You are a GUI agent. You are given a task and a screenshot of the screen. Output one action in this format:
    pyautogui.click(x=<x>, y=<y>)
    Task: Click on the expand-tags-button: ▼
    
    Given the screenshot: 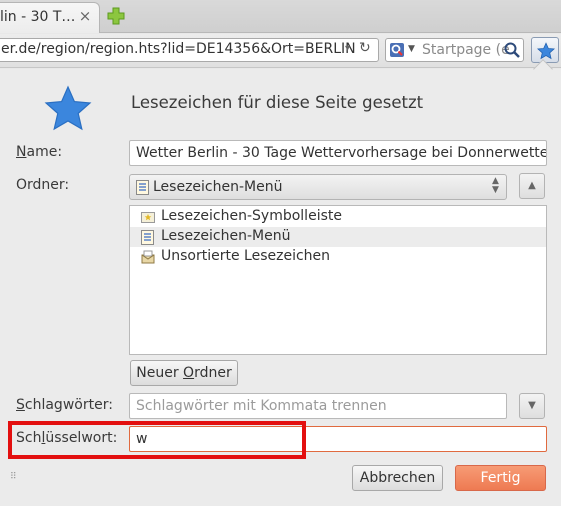 What is the action you would take?
    pyautogui.click(x=532, y=406)
    